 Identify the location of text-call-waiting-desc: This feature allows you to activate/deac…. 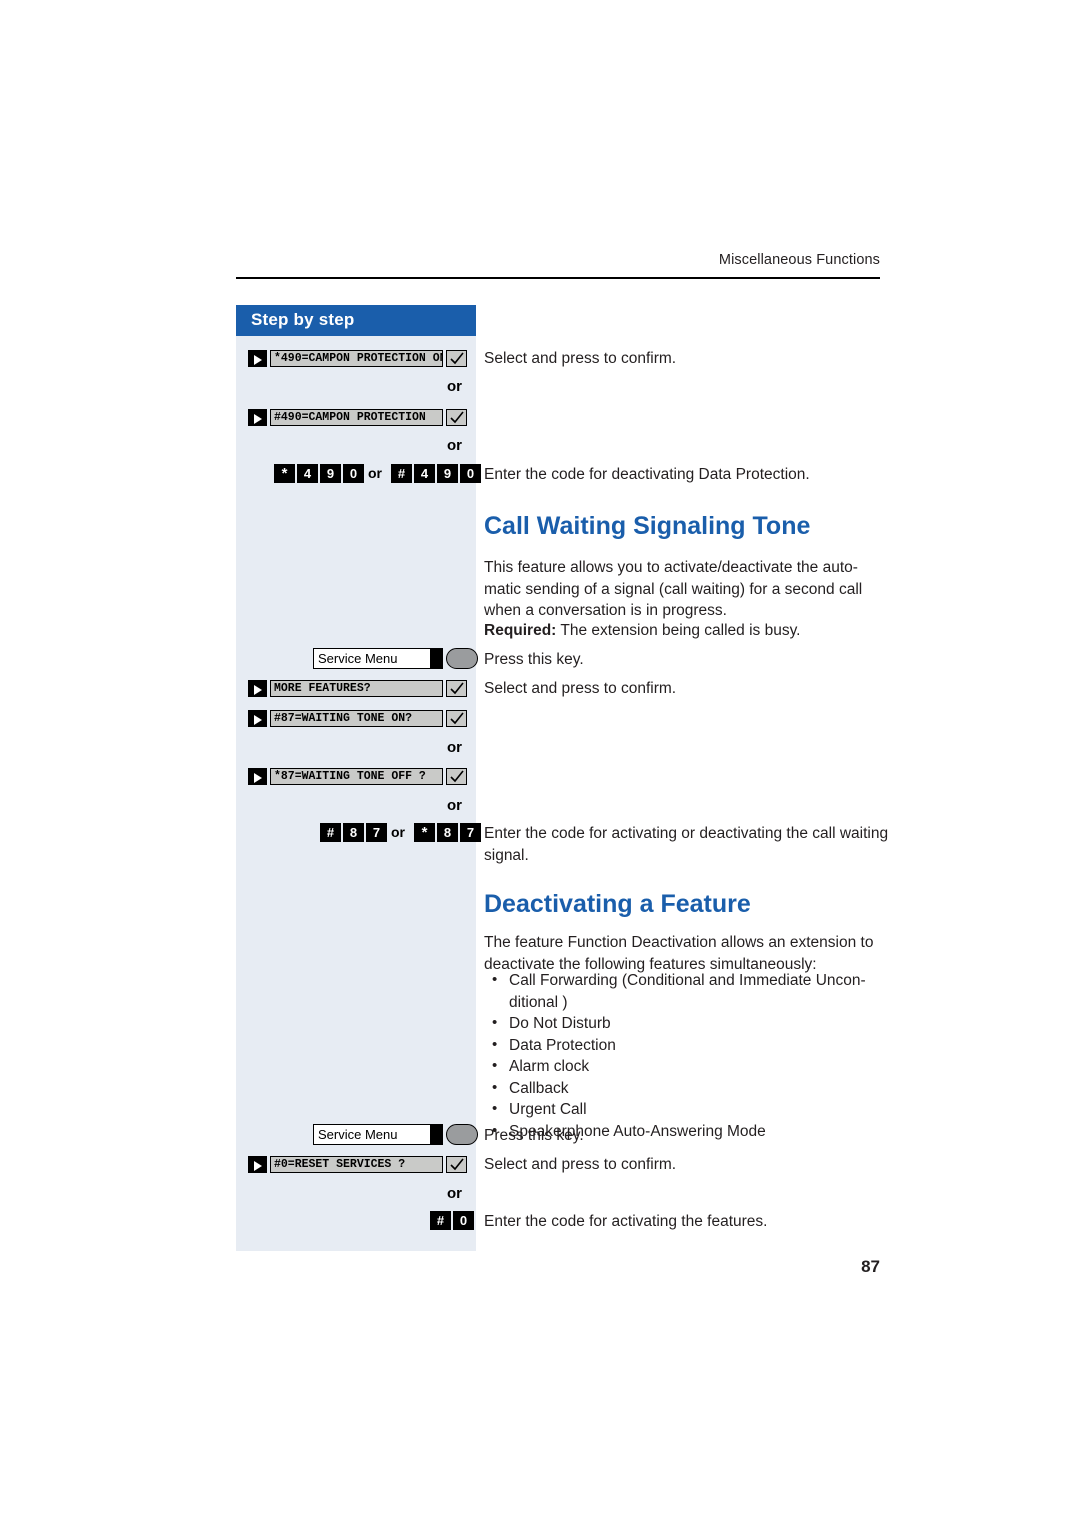
(673, 589).